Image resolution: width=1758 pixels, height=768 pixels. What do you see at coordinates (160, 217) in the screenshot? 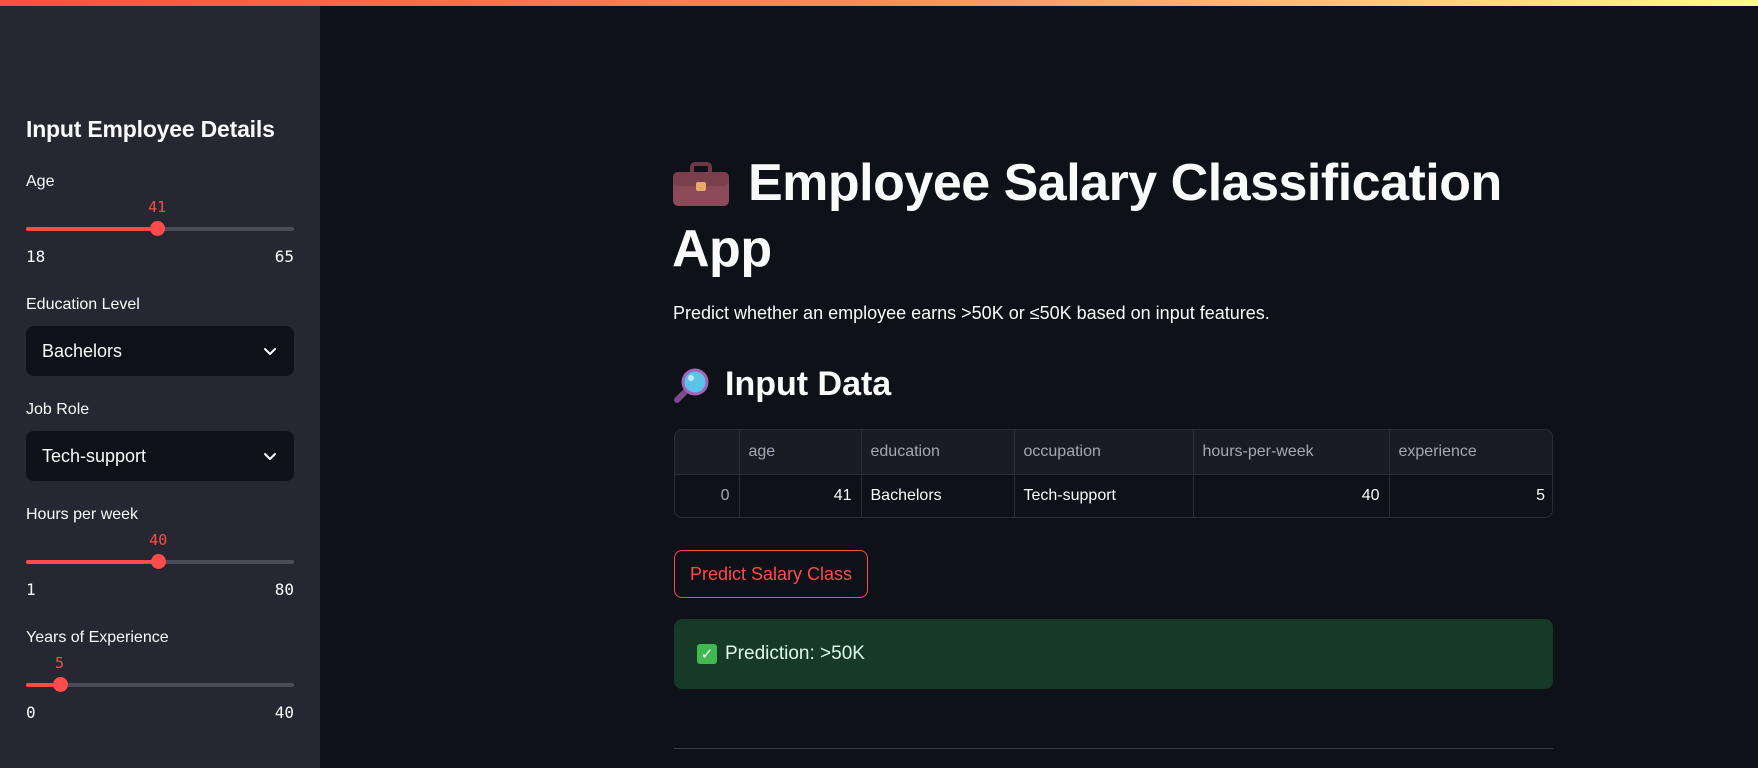
I see `age-slider: 41` at bounding box center [160, 217].